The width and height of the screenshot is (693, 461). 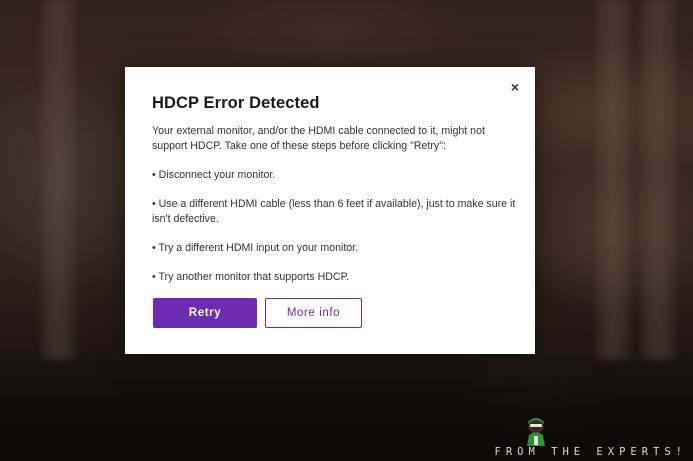 What do you see at coordinates (257, 313) in the screenshot?
I see `dialog-actions: Retry More info` at bounding box center [257, 313].